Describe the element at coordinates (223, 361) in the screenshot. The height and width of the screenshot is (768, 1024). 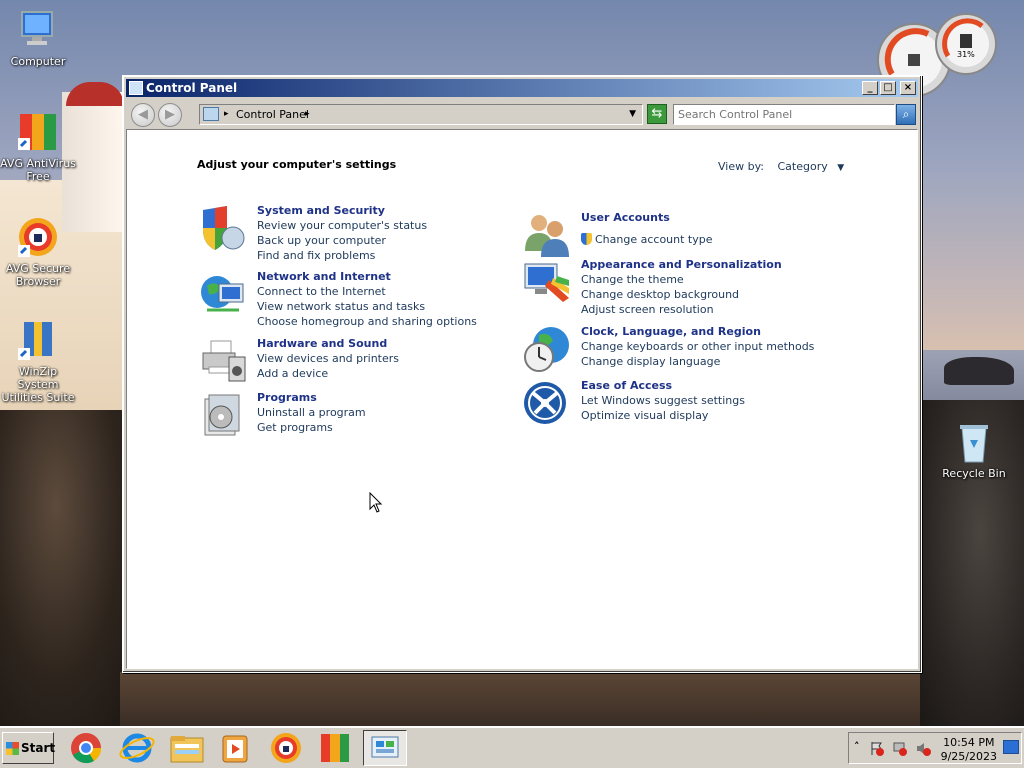
I see `printer-icon` at that location.